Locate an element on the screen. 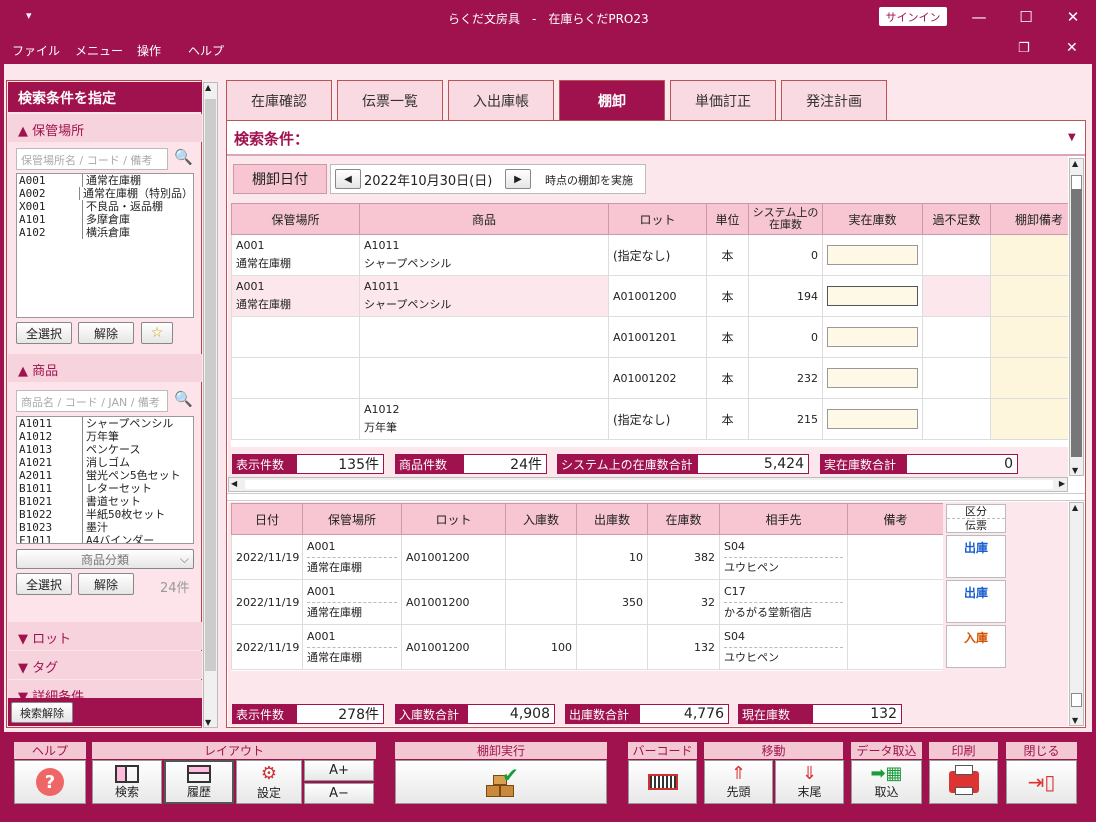 This screenshot has height=822, width=1096. lower-vscroll: ▲ ▼ is located at coordinates (1076, 614).